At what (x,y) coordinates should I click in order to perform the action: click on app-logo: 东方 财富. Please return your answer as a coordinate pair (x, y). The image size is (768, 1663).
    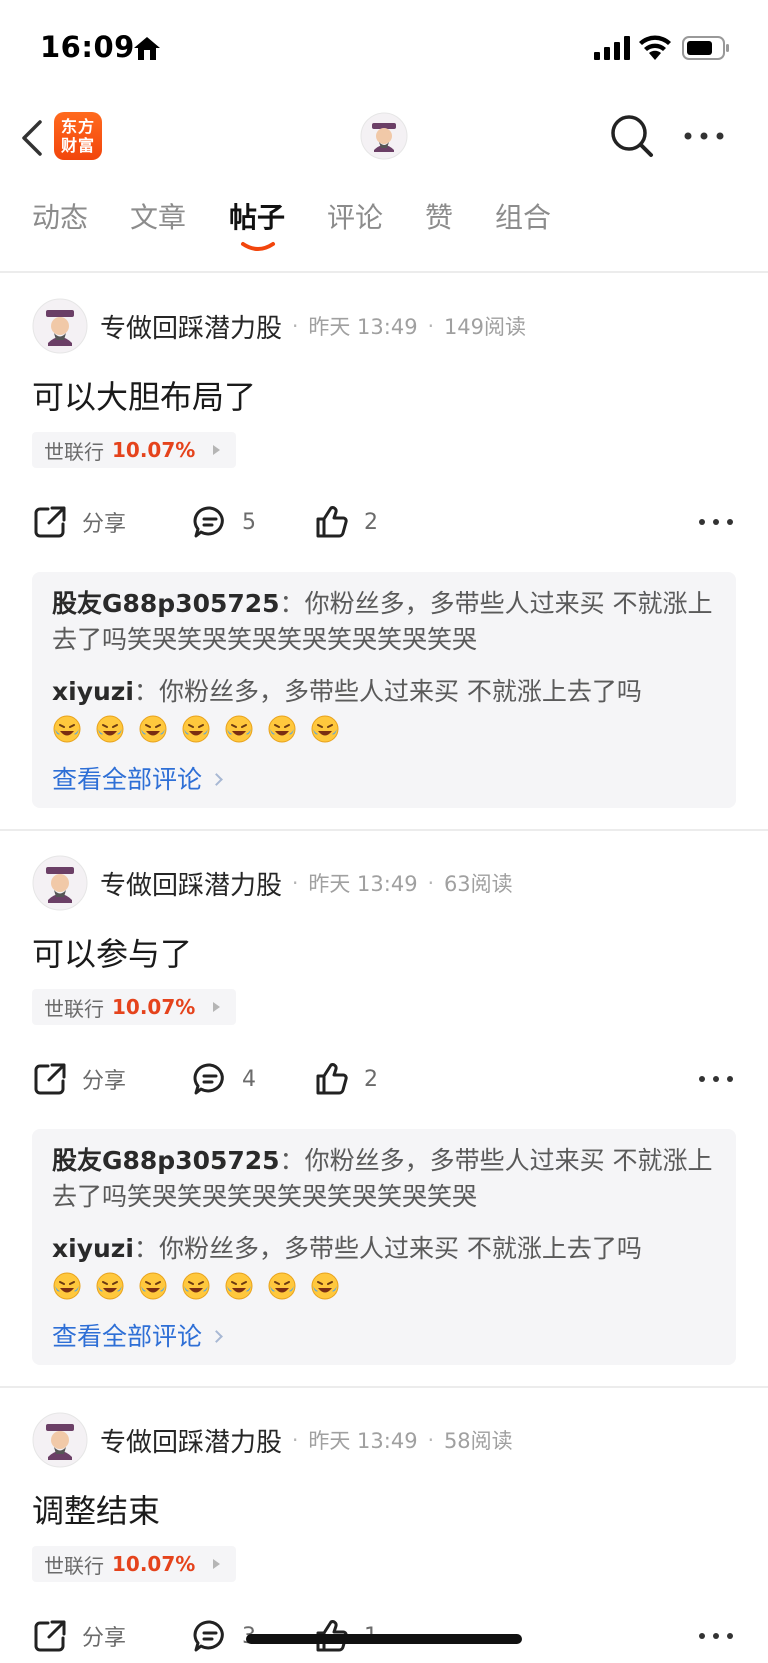
    Looking at the image, I should click on (78, 136).